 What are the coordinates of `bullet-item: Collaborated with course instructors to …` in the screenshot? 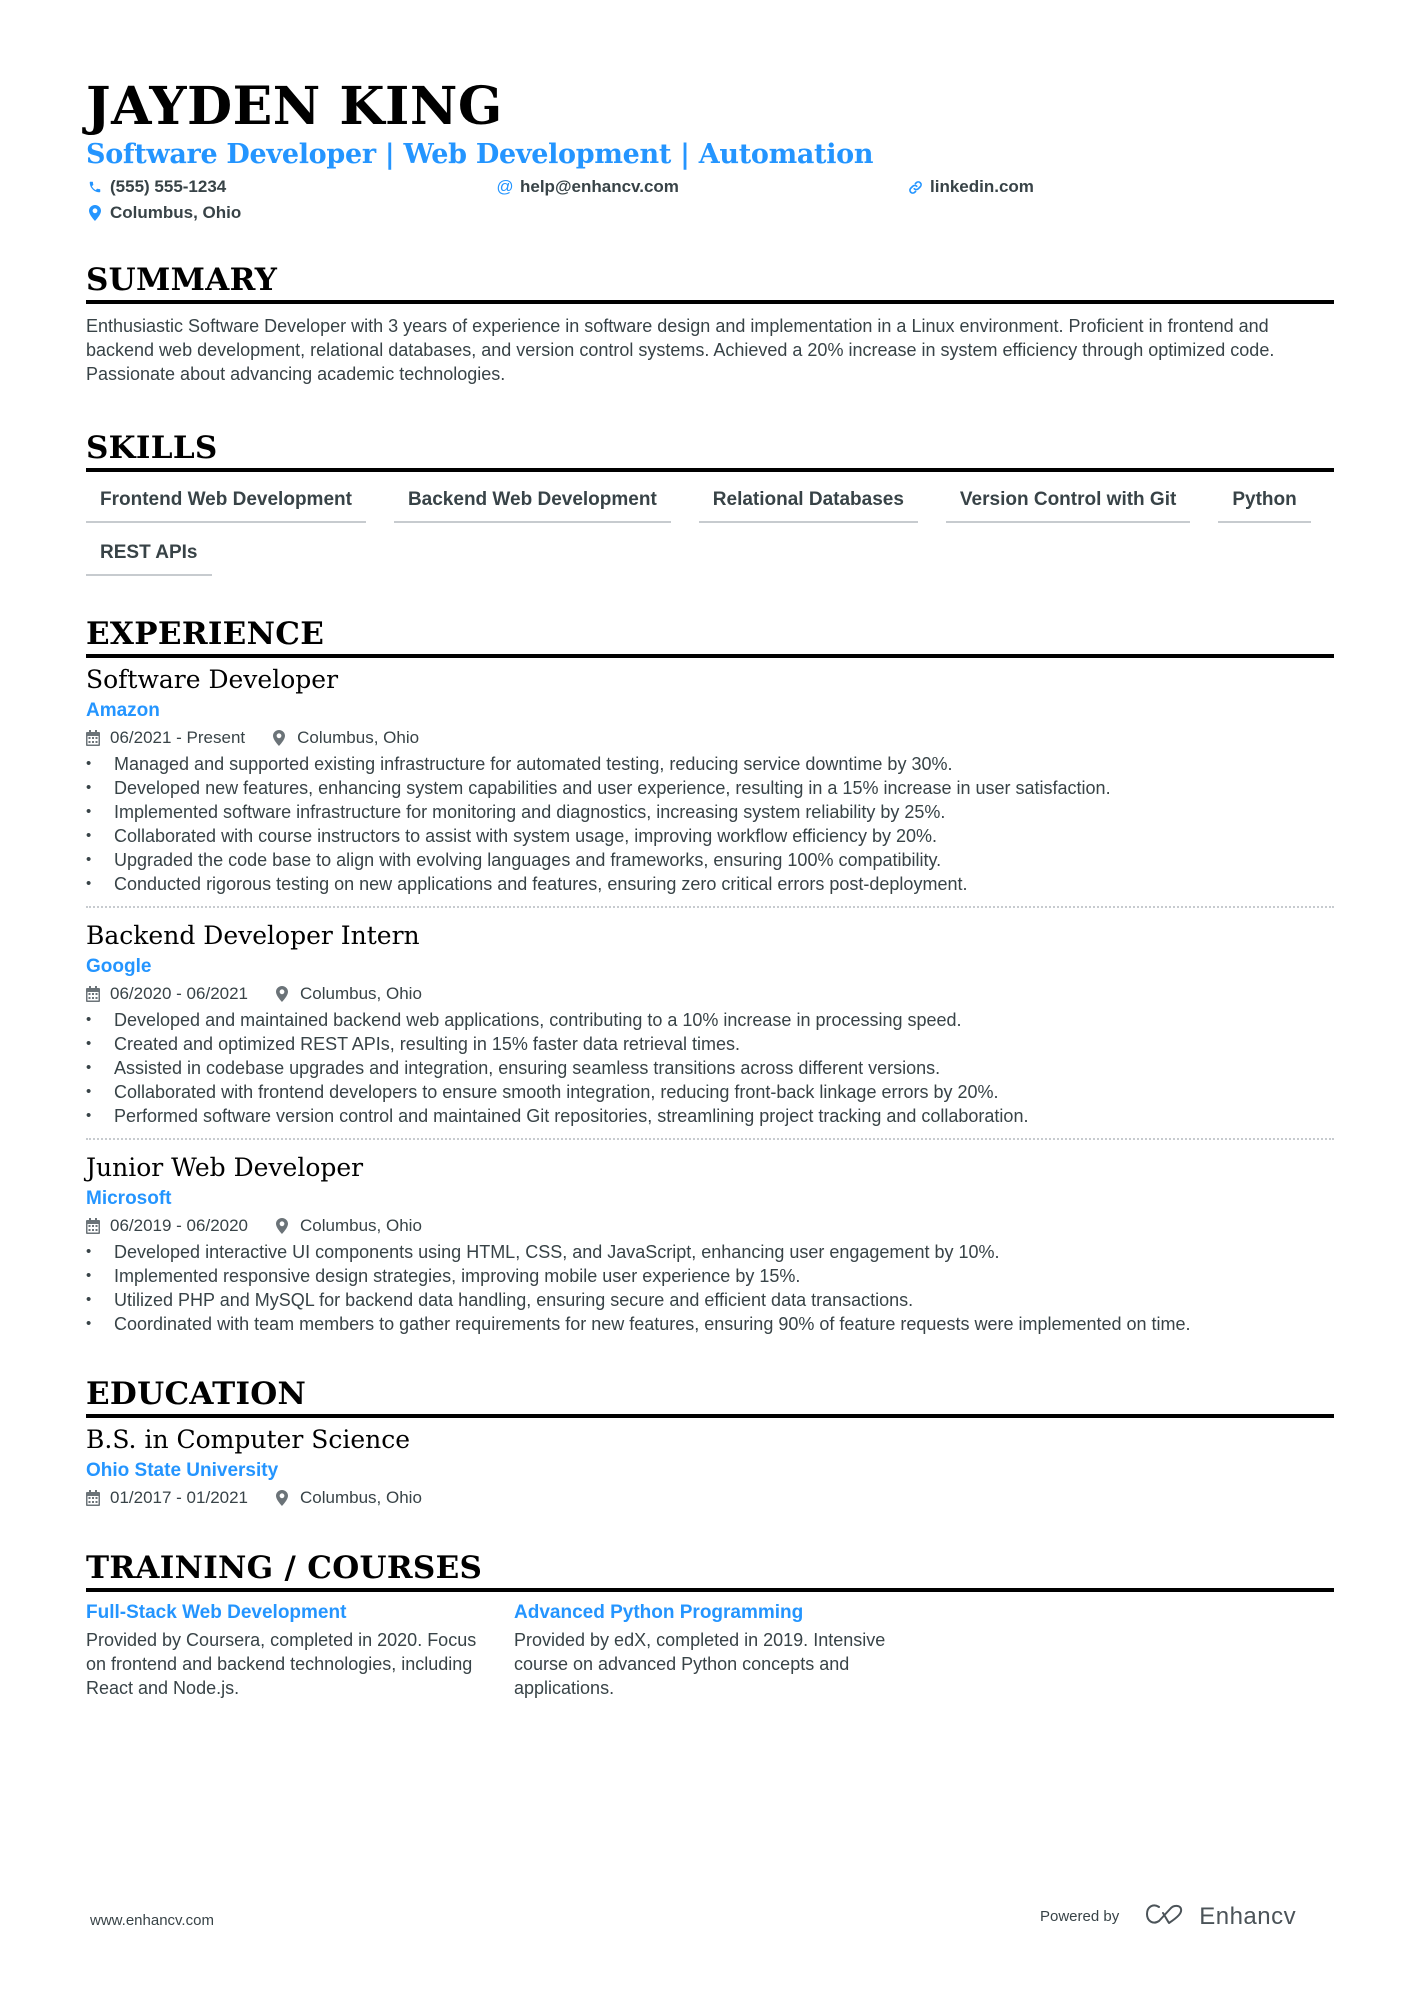 It's located at (710, 836).